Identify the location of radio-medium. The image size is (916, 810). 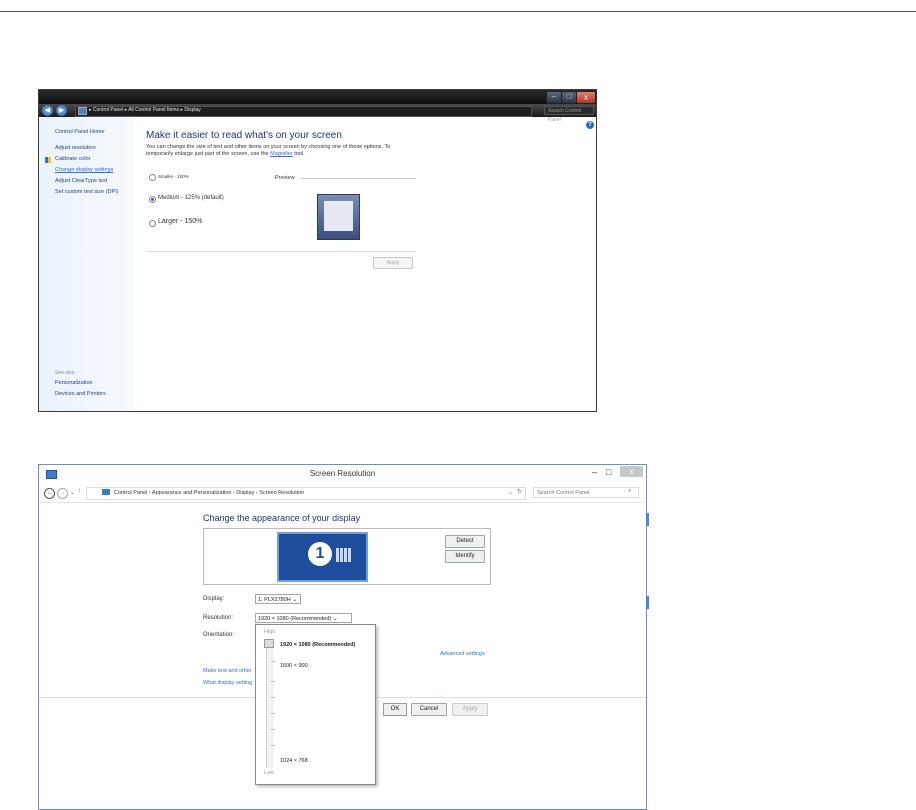
(152, 199).